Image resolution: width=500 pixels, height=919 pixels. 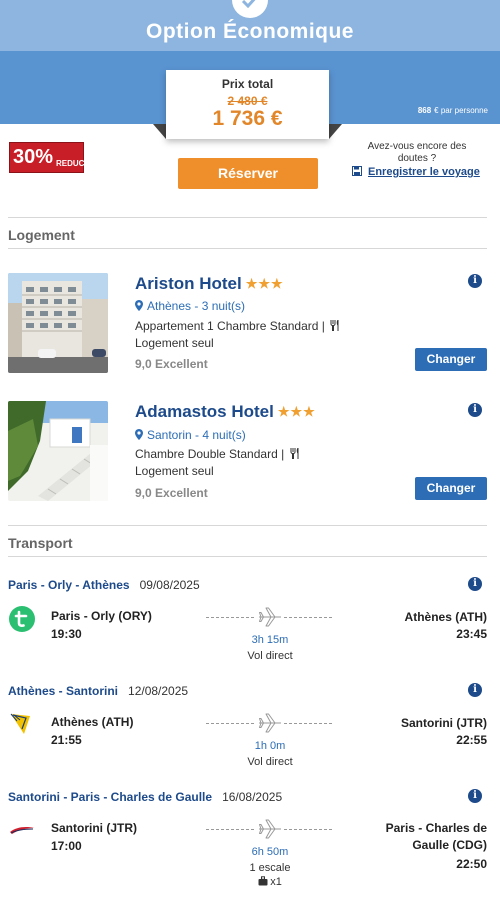 What do you see at coordinates (335, 131) in the screenshot?
I see `price-box-fold-right` at bounding box center [335, 131].